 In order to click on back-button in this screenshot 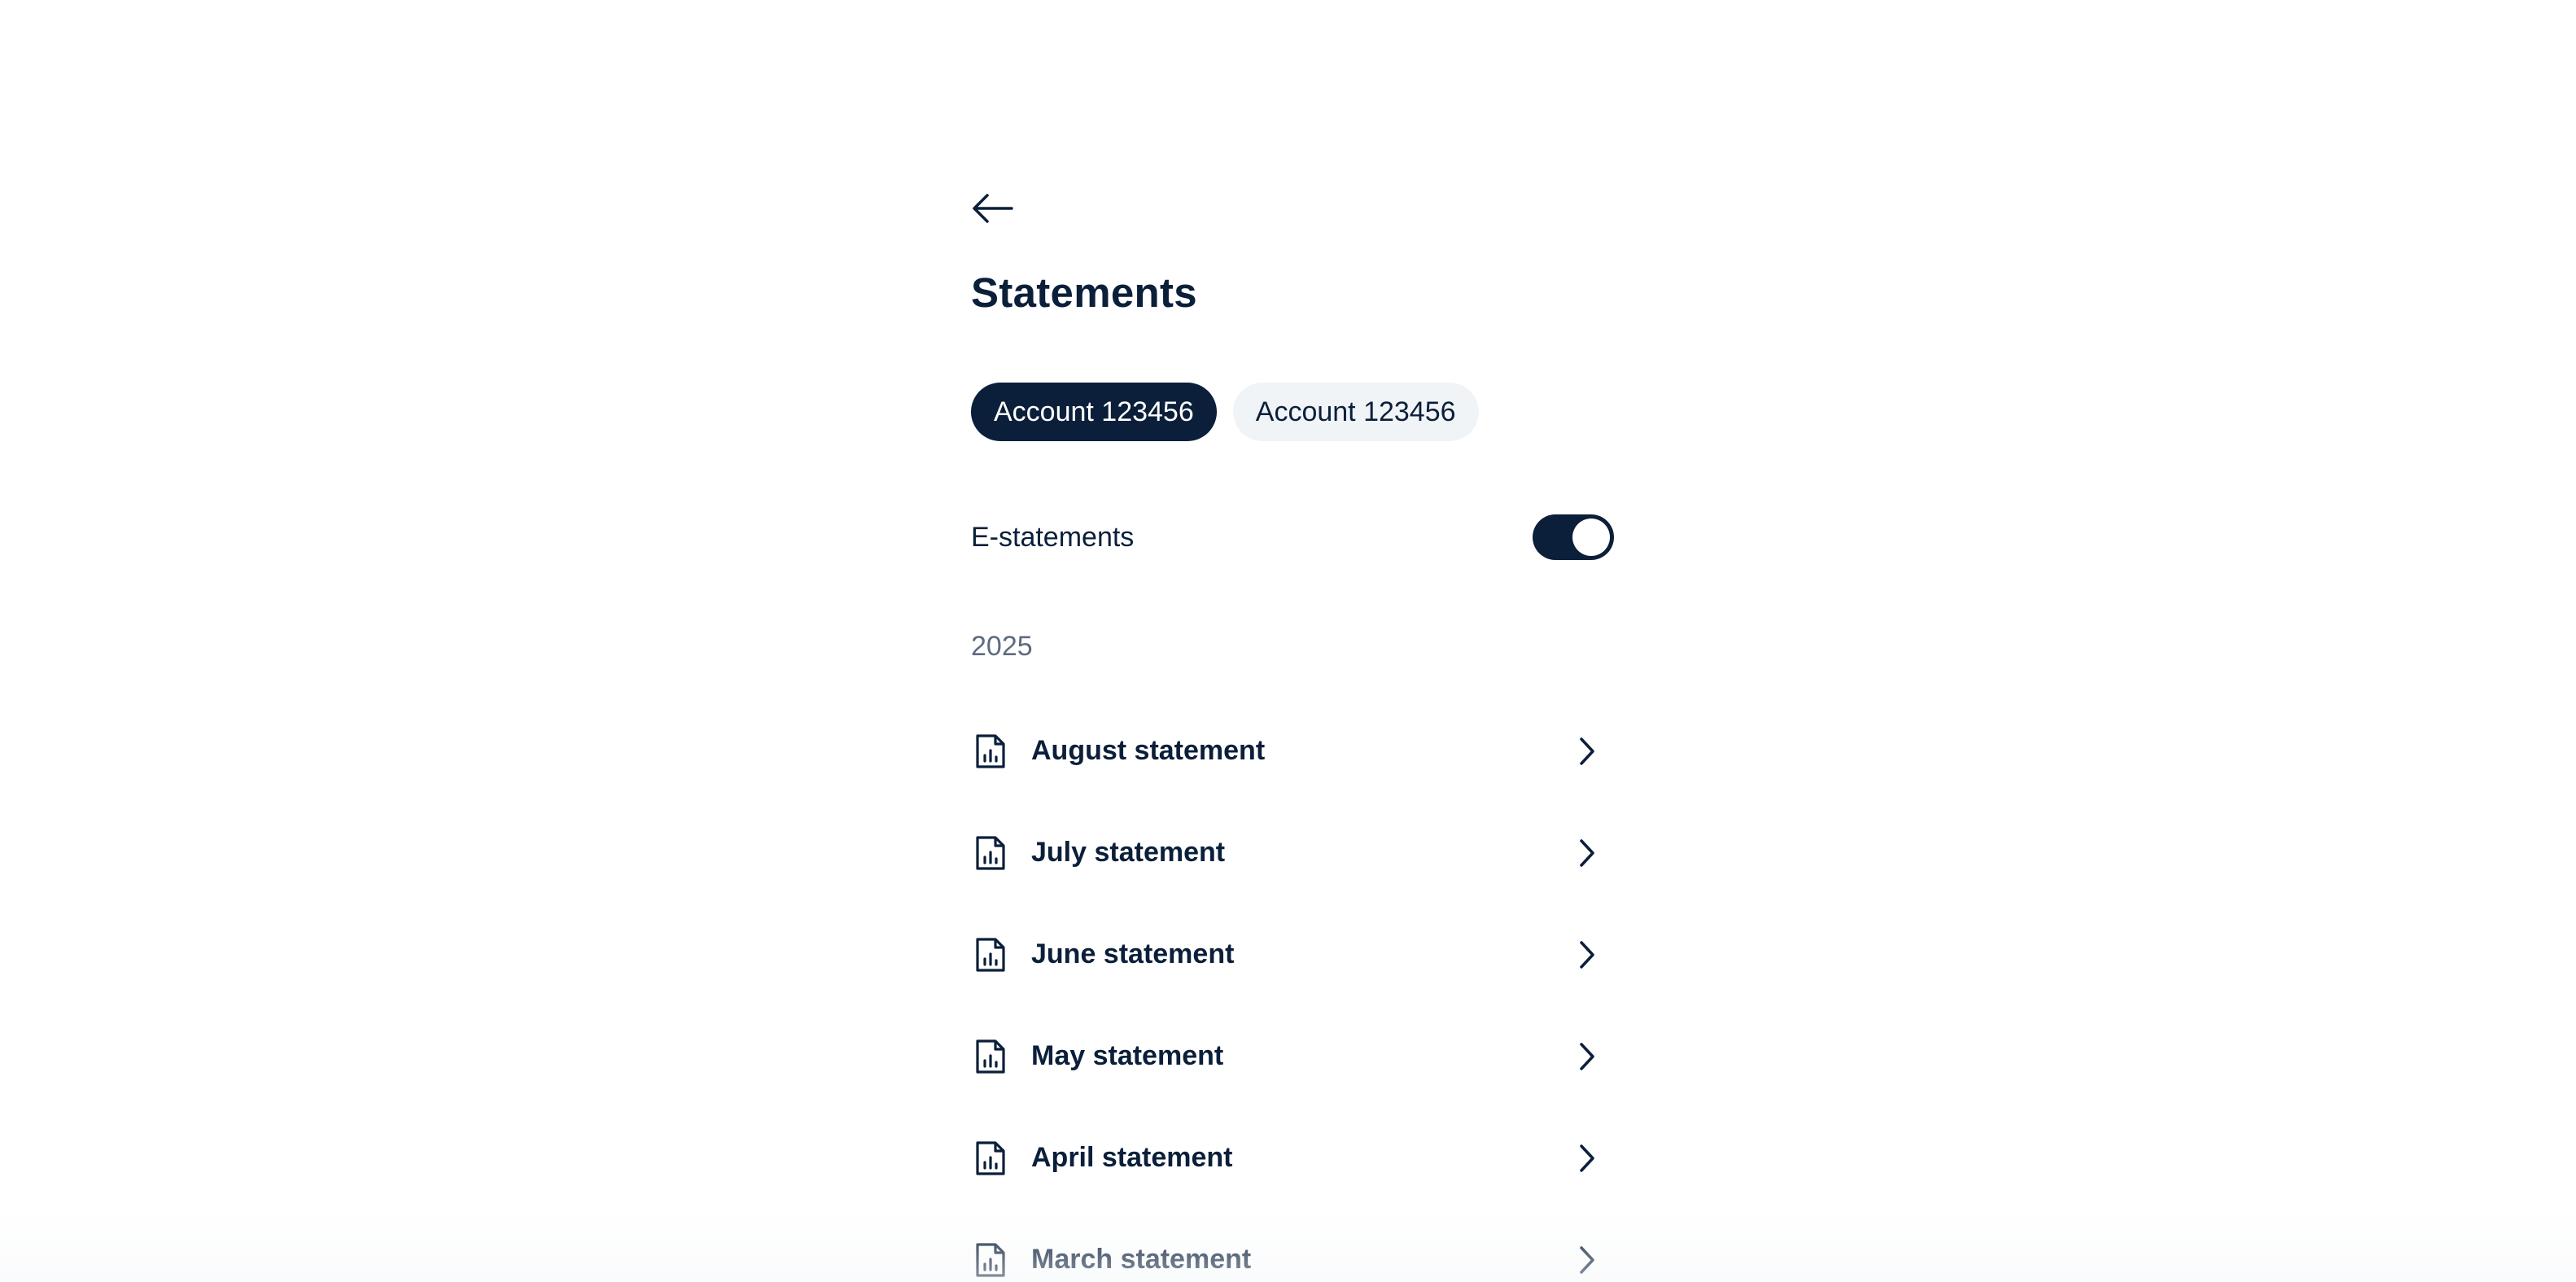, I will do `click(992, 208)`.